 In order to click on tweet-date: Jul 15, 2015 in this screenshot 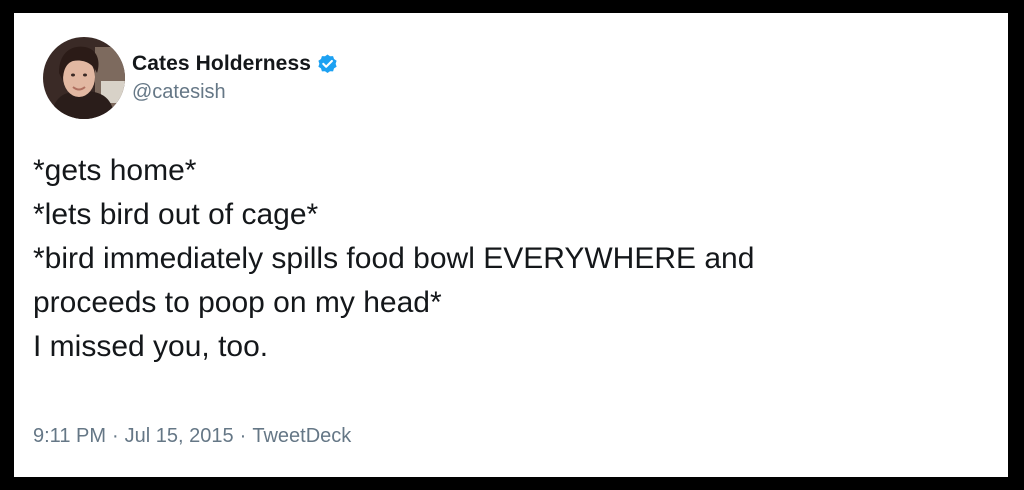, I will do `click(179, 436)`.